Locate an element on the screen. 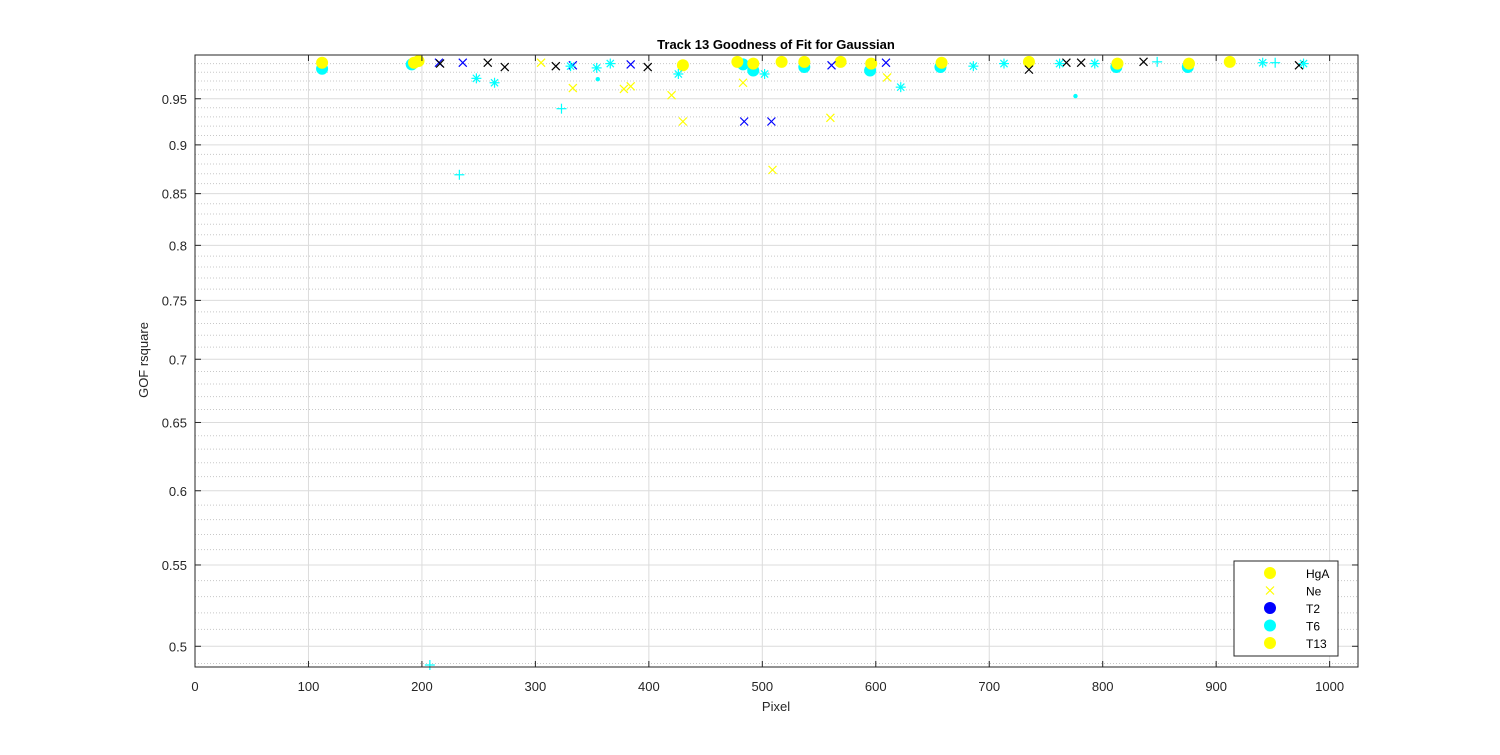 The image size is (1500, 755). x-axis-label: Pixel is located at coordinates (776, 706).